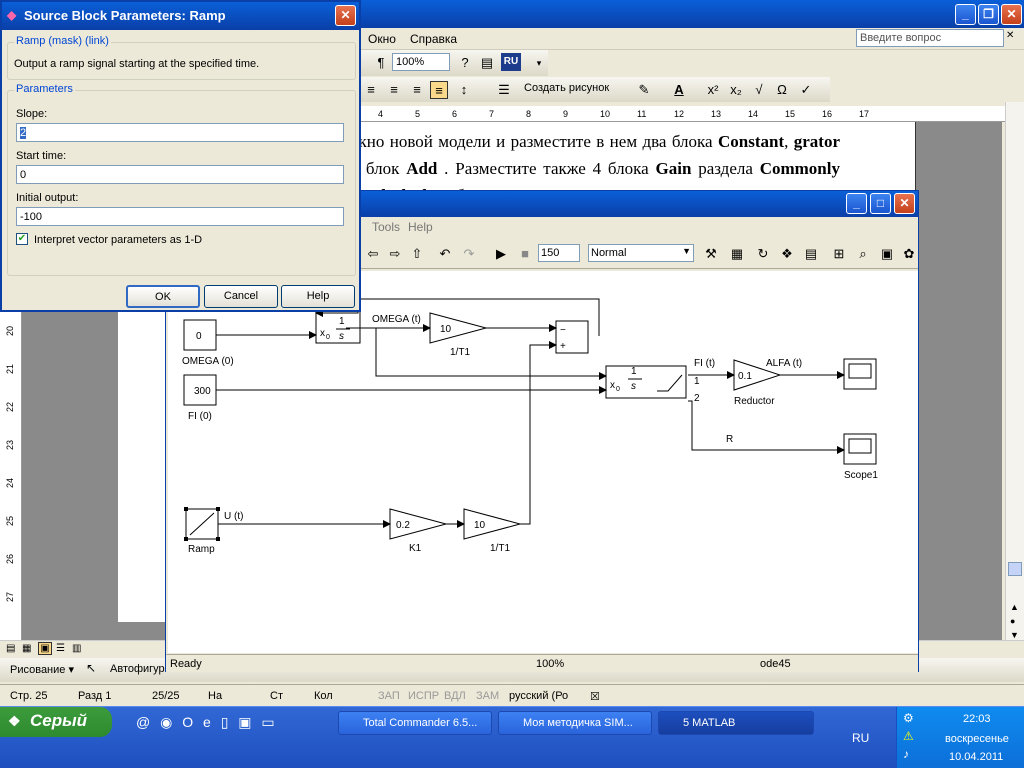 This screenshot has width=1024, height=768. What do you see at coordinates (91, 668) in the screenshot?
I see `select-pointer-icon: ↖` at bounding box center [91, 668].